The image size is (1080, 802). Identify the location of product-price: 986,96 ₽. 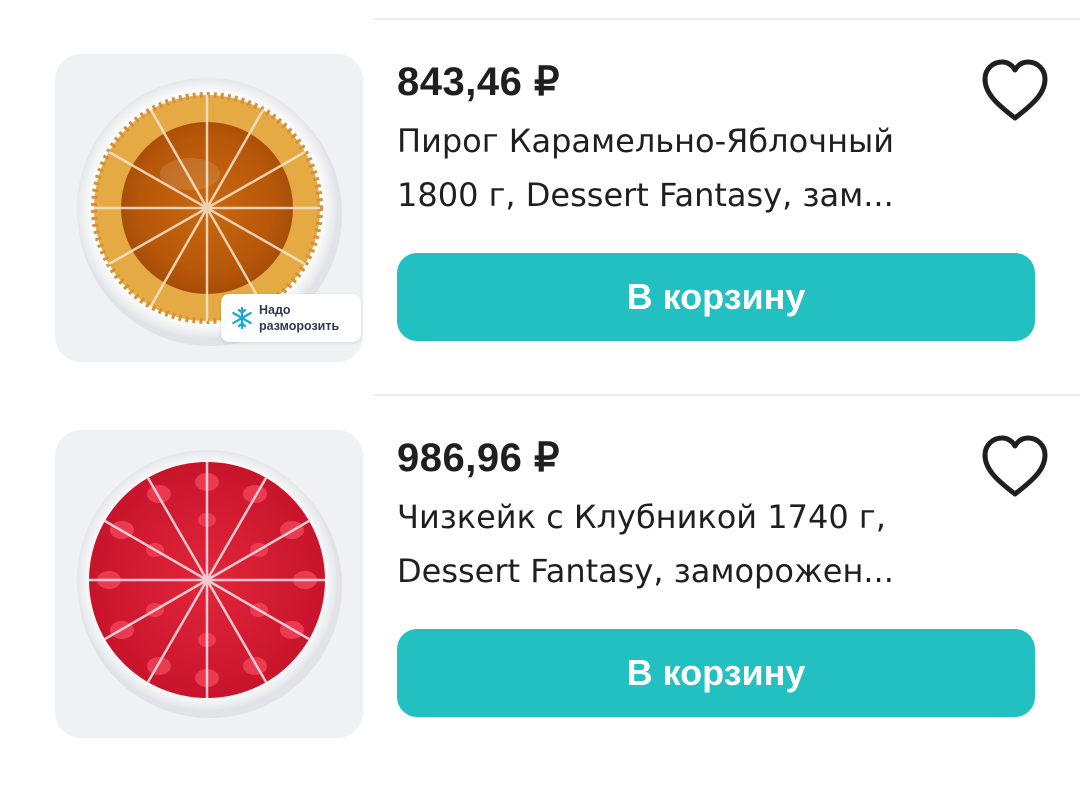
(478, 458).